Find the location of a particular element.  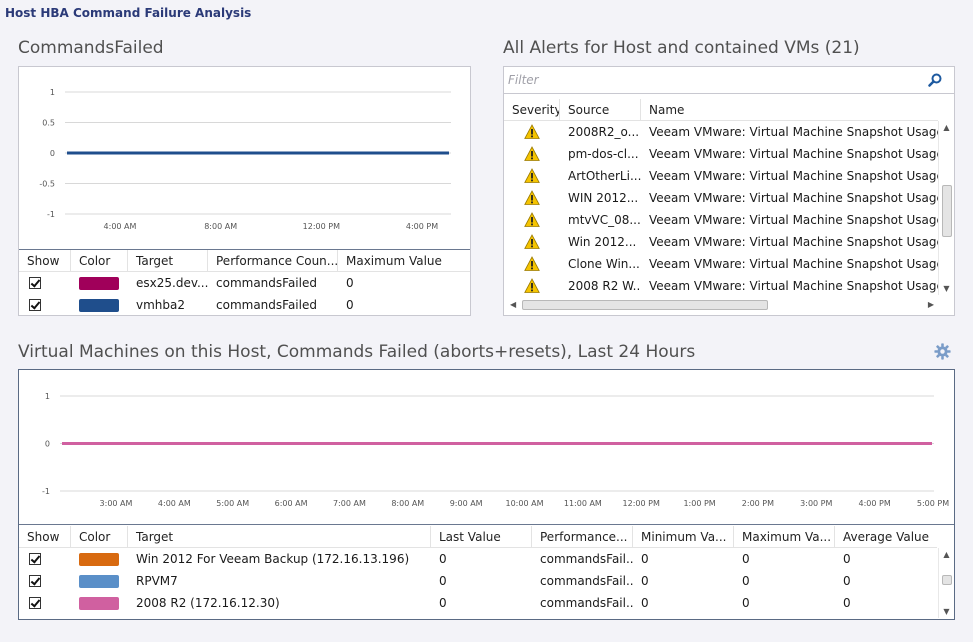

filter-input: Filter is located at coordinates (729, 80).